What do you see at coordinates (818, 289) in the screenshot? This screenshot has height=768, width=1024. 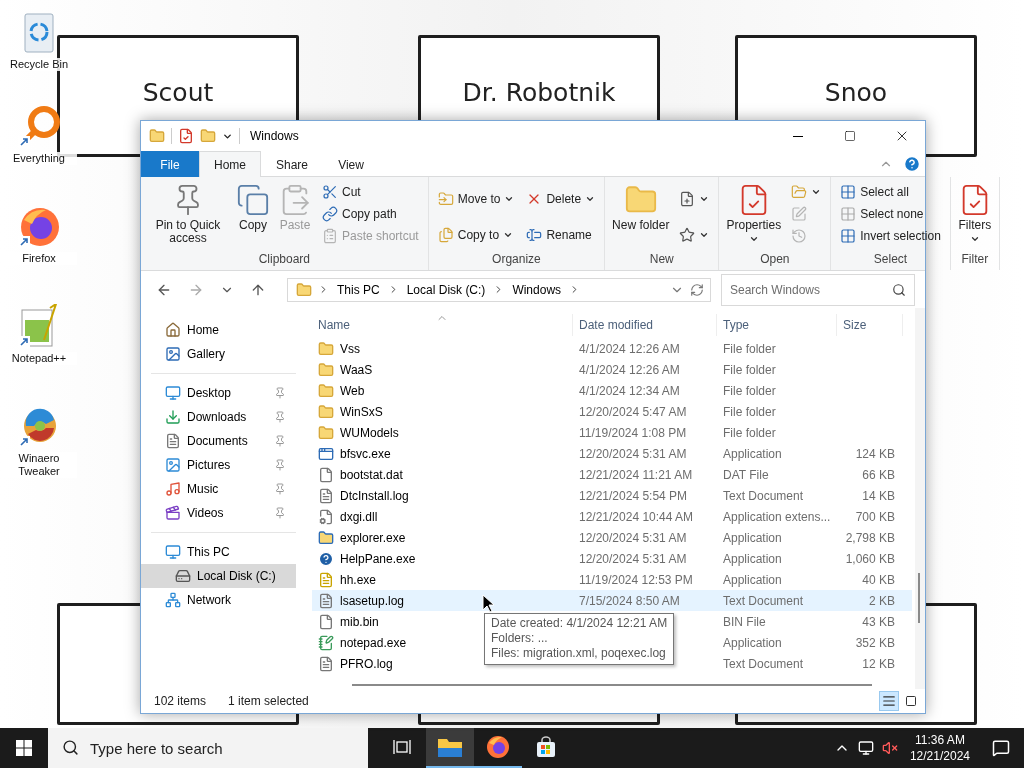 I see `search-field: Search Windows` at bounding box center [818, 289].